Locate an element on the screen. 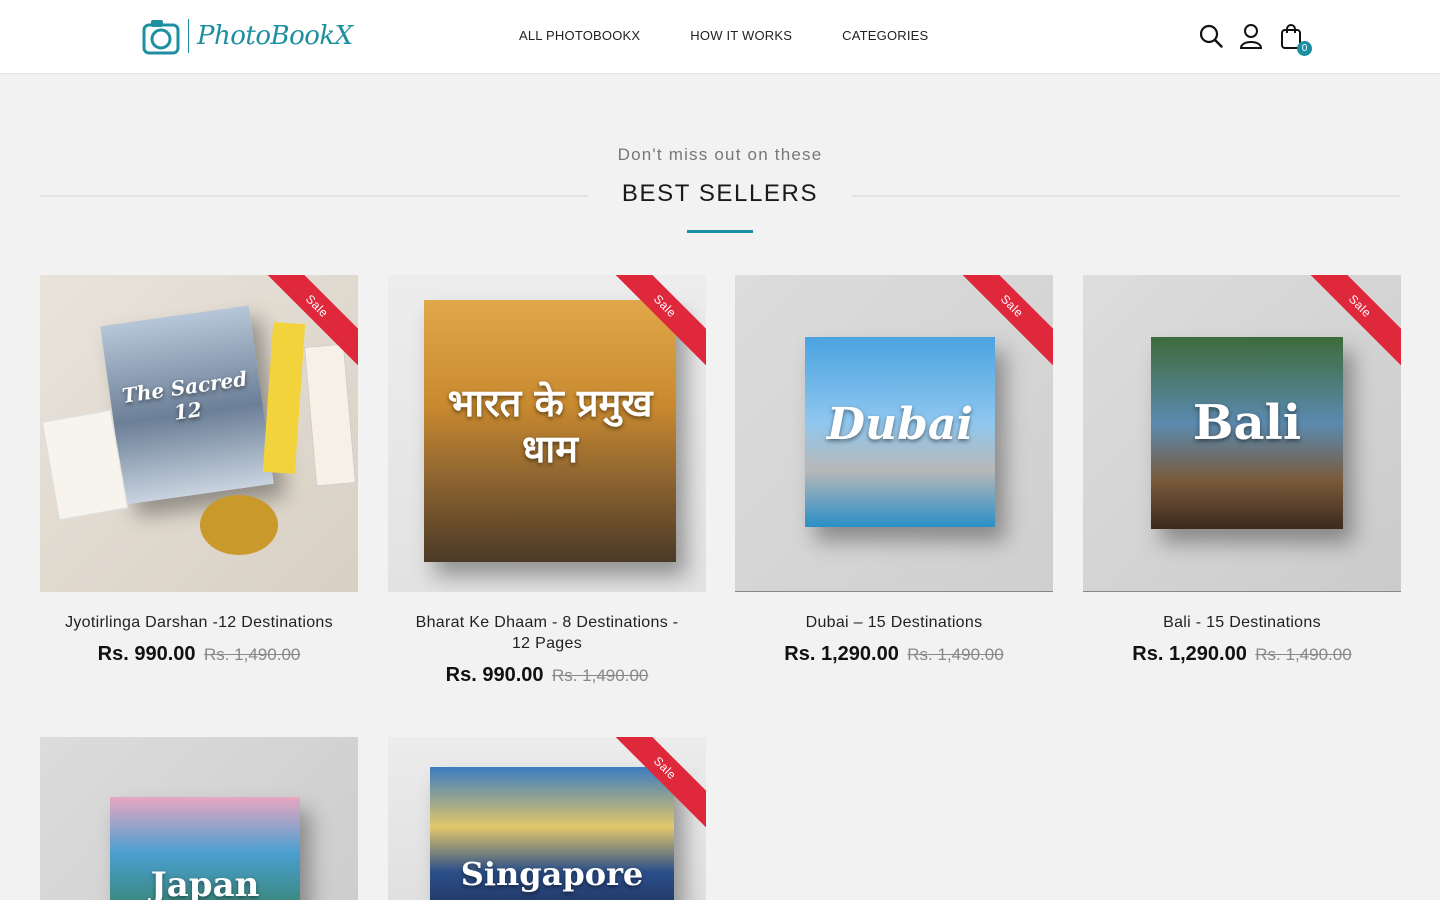 This screenshot has width=1440, height=900. book-cover: Dubai is located at coordinates (900, 432).